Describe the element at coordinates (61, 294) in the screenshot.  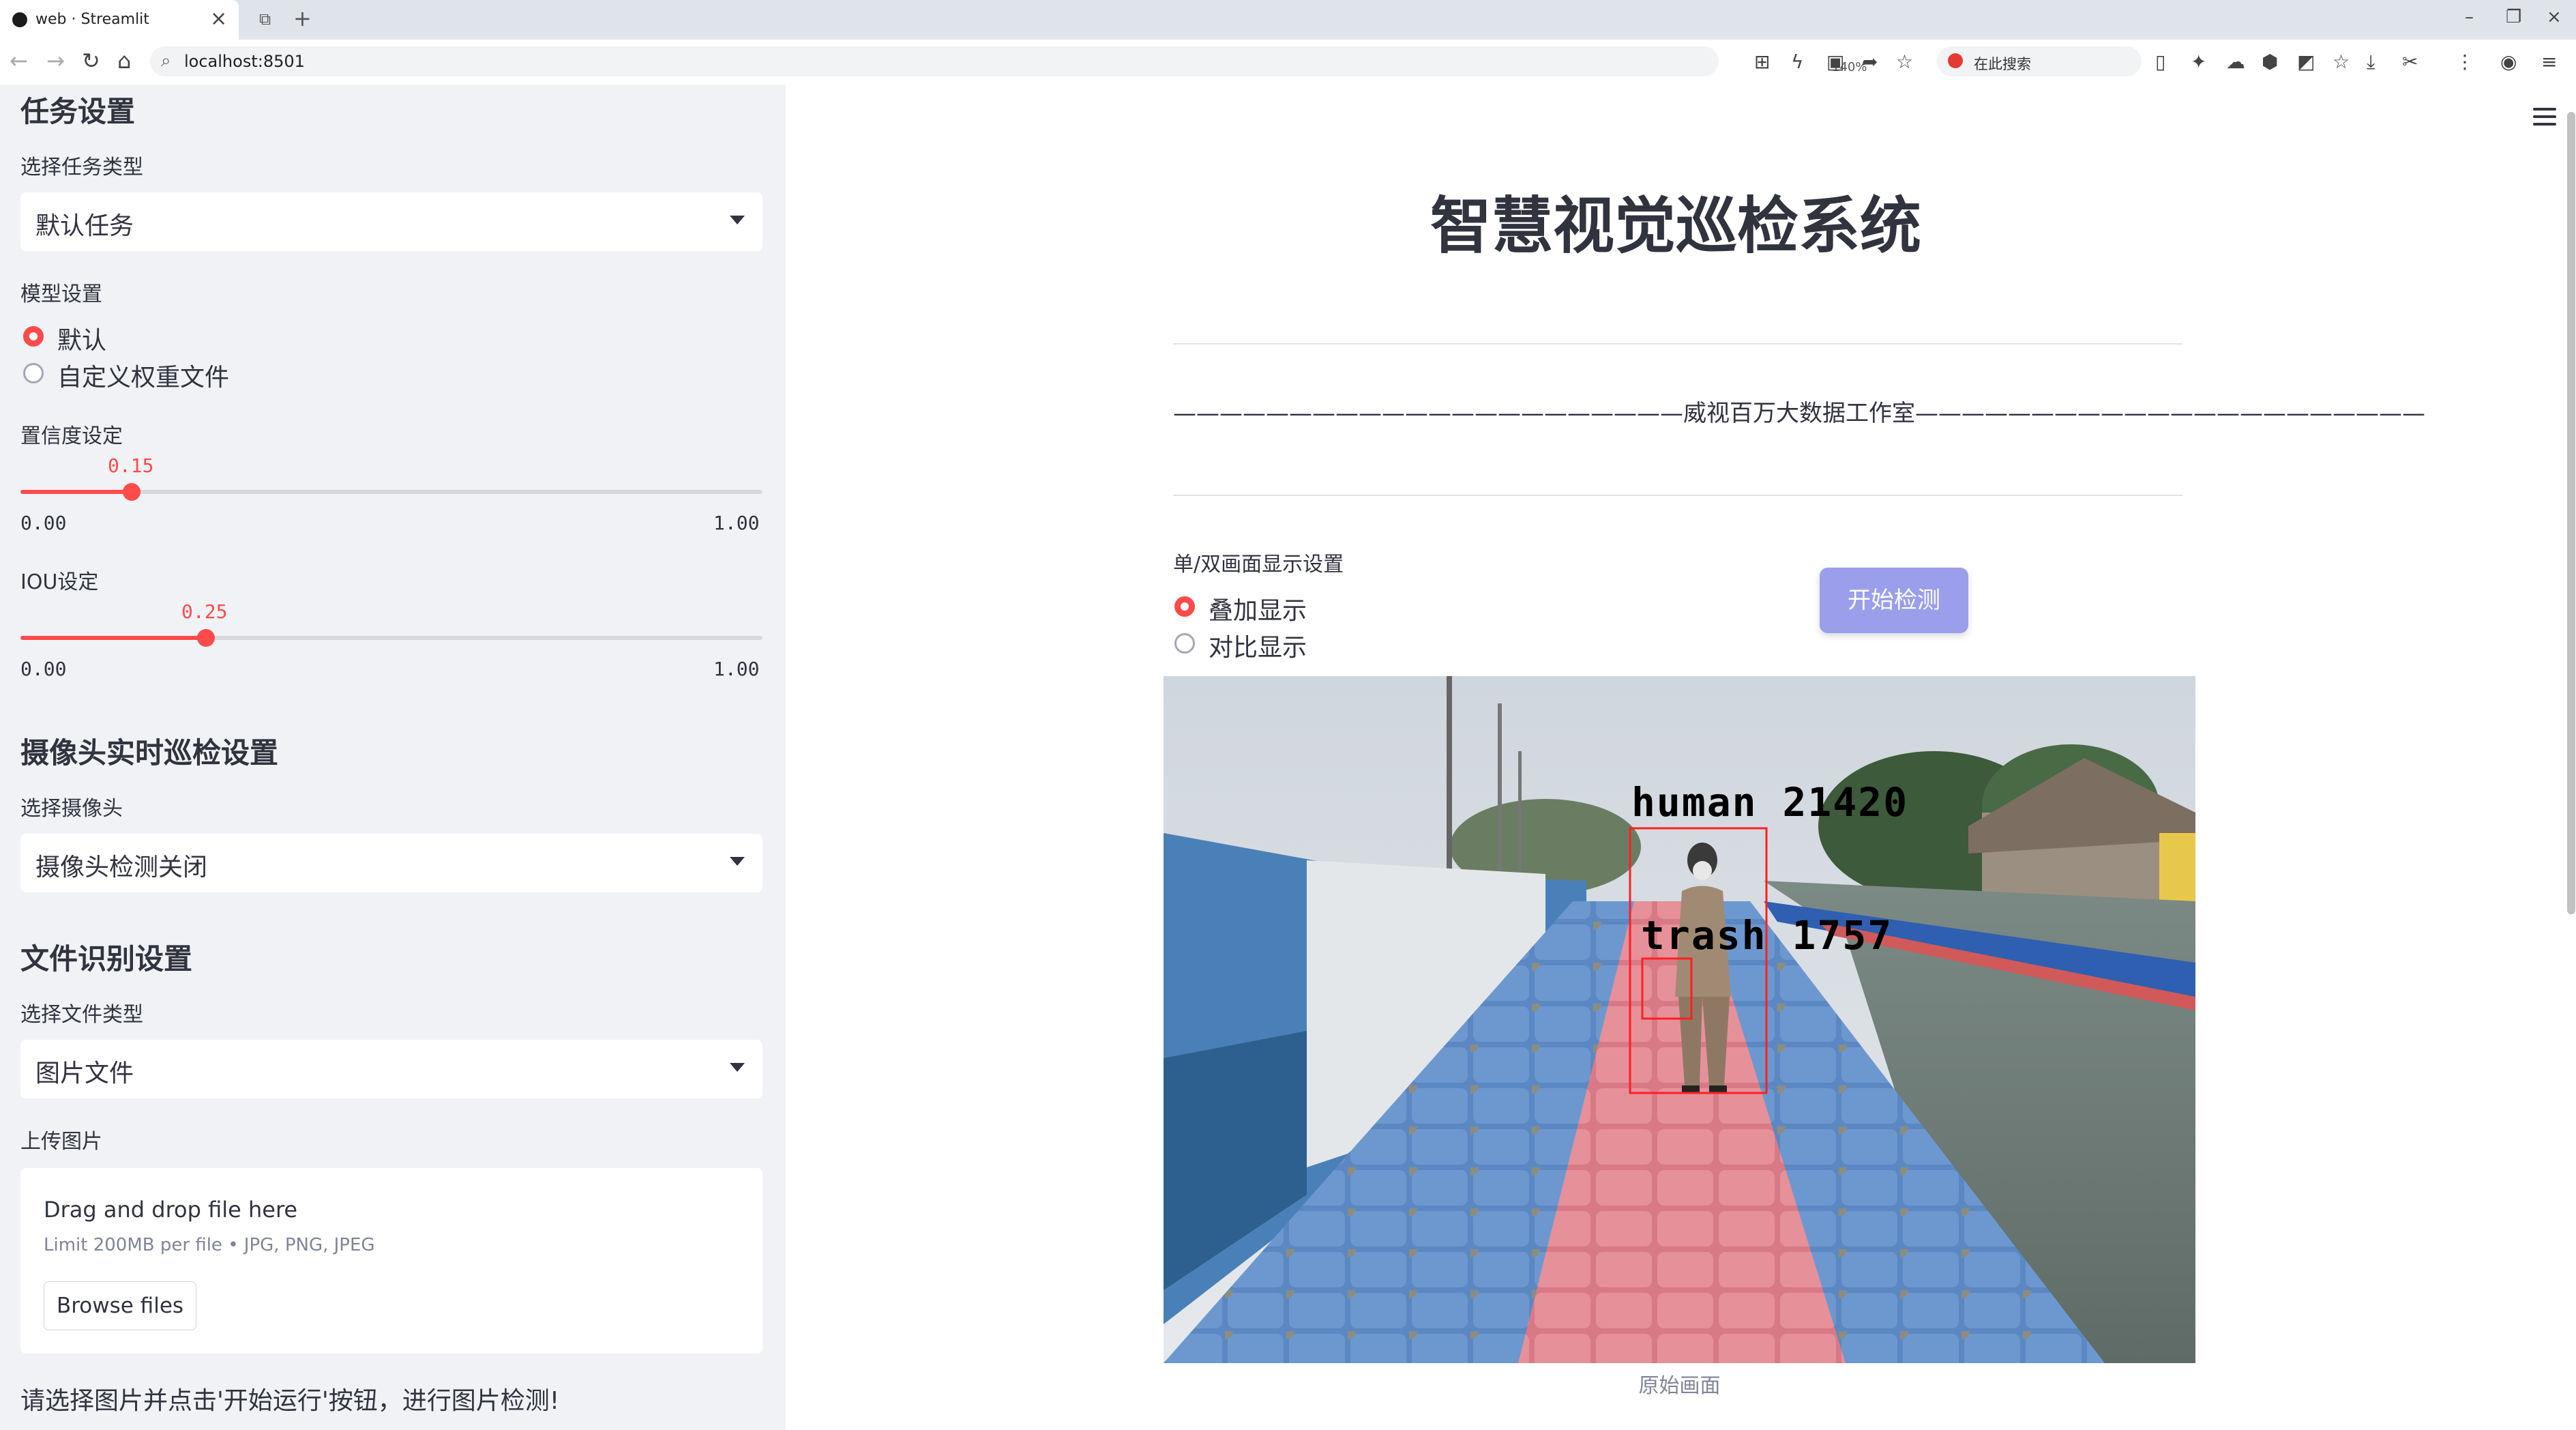
I see `model-label: 模型设置` at that location.